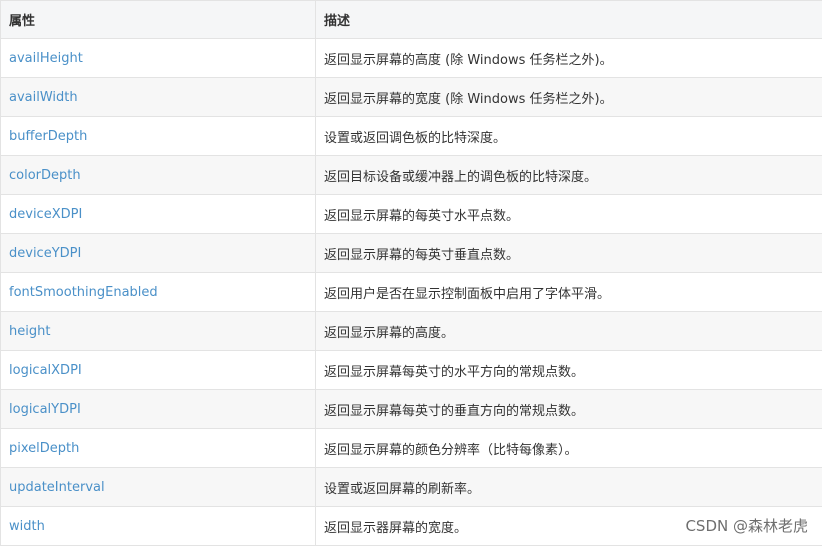 The width and height of the screenshot is (822, 546). I want to click on property-column-header: 属性, so click(158, 20).